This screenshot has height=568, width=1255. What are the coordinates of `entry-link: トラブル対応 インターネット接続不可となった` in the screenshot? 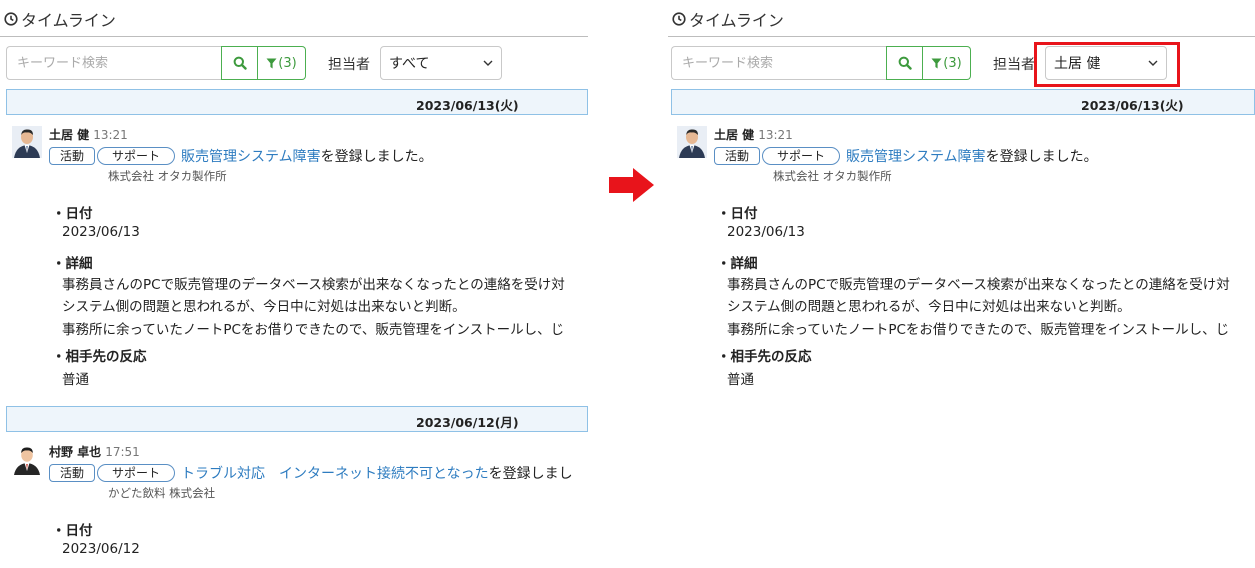 It's located at (335, 473).